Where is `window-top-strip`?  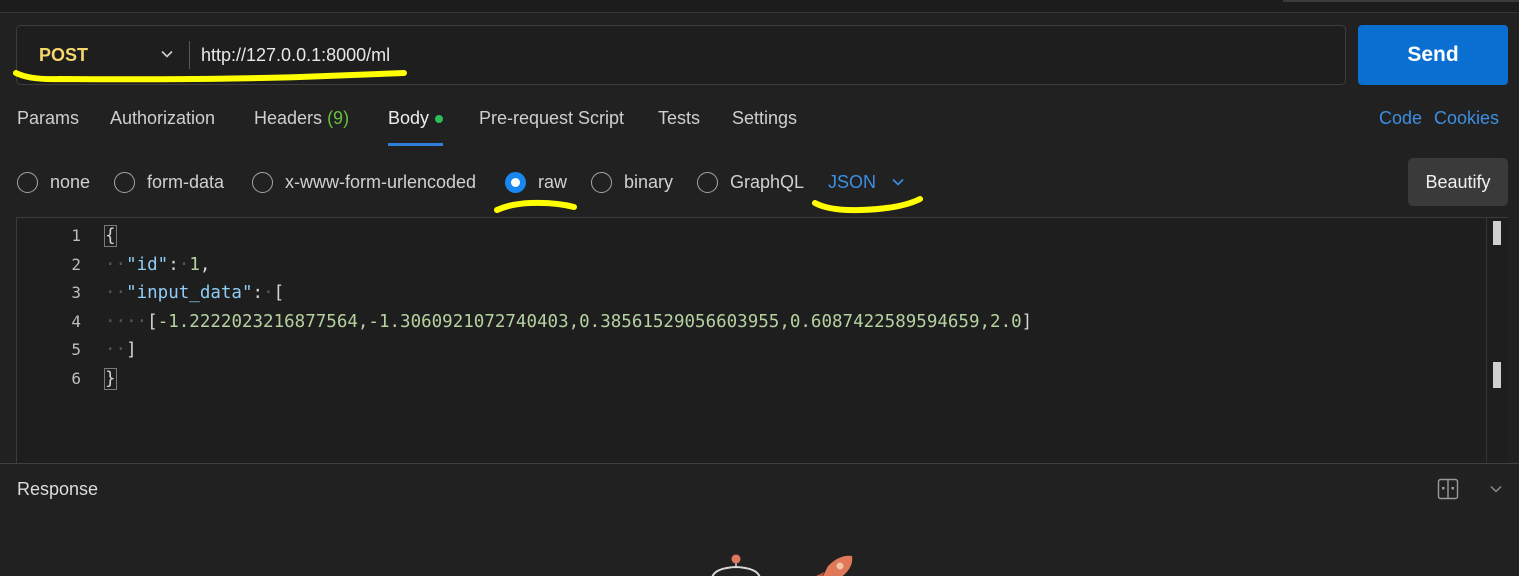
window-top-strip is located at coordinates (759, 6).